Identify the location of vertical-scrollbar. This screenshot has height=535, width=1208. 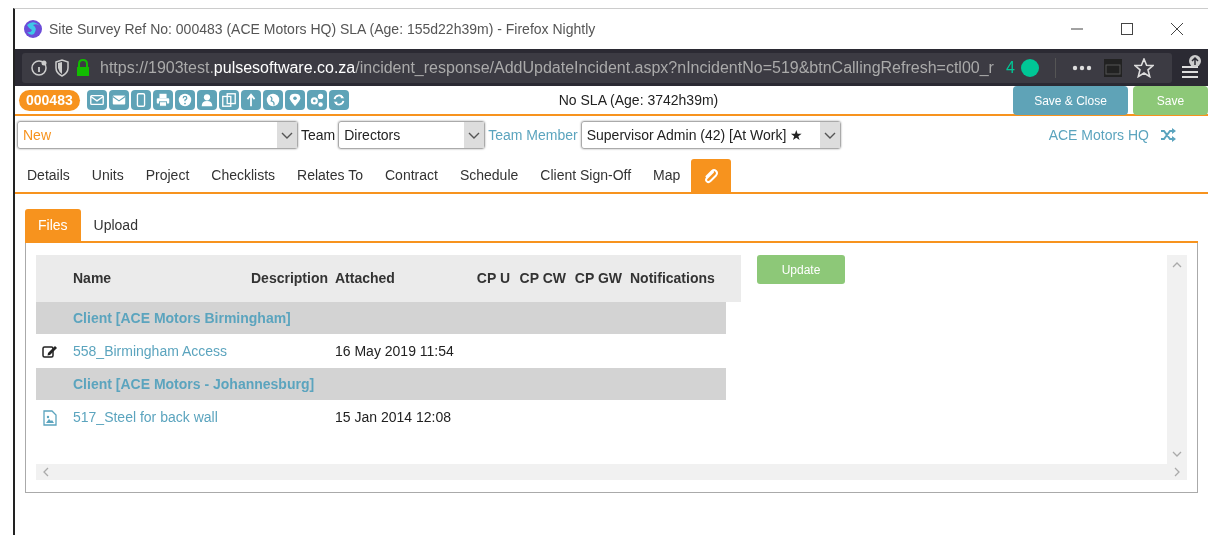
(1177, 359).